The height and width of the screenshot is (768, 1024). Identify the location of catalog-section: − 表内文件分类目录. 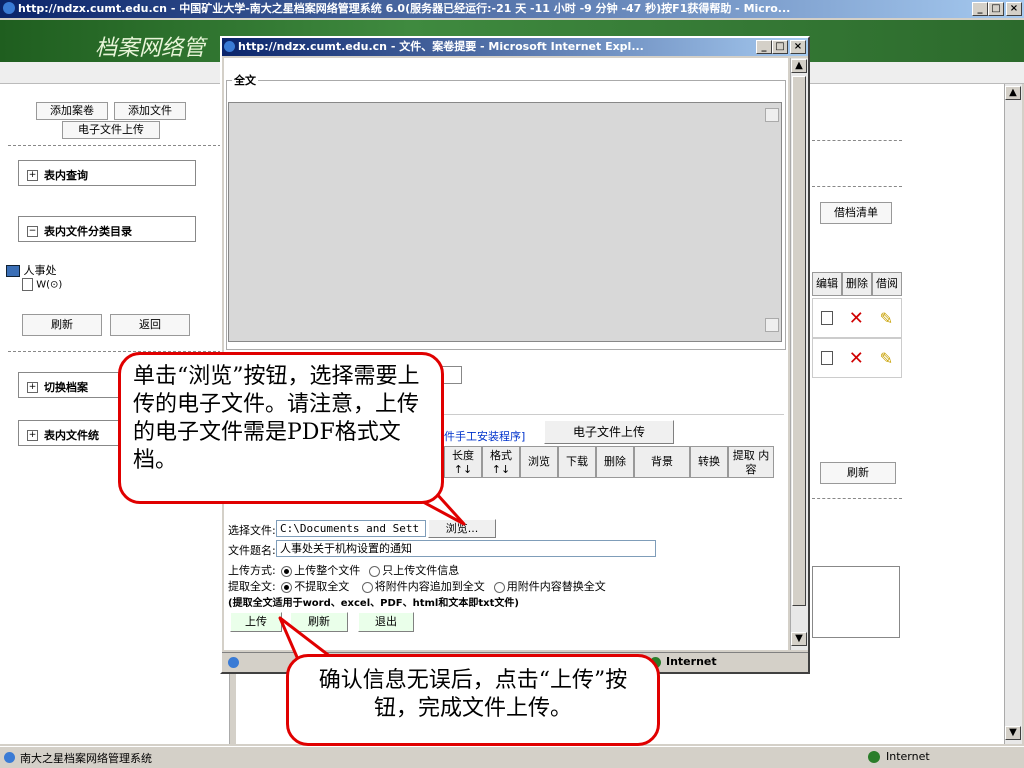
(107, 229).